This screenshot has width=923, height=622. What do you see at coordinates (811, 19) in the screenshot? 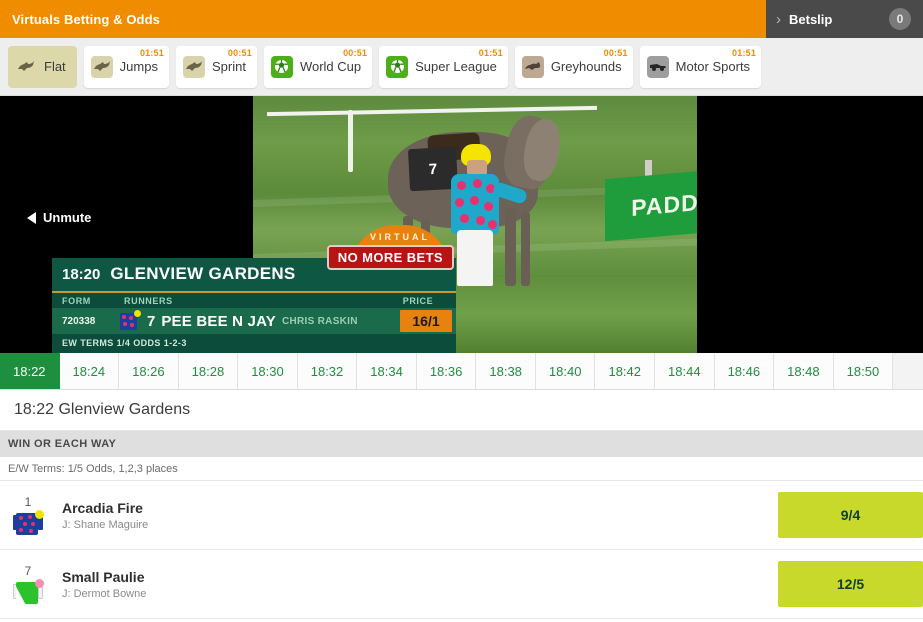
I see `betslip-label: Betslip` at bounding box center [811, 19].